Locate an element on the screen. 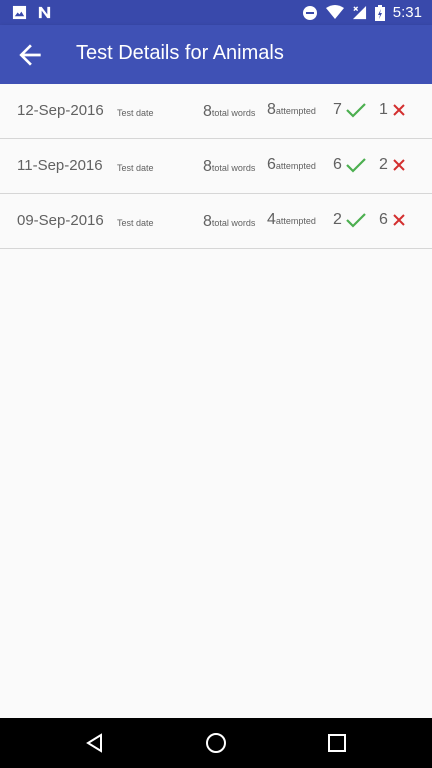 This screenshot has height=768, width=432. arrow-back-icon is located at coordinates (30, 55).